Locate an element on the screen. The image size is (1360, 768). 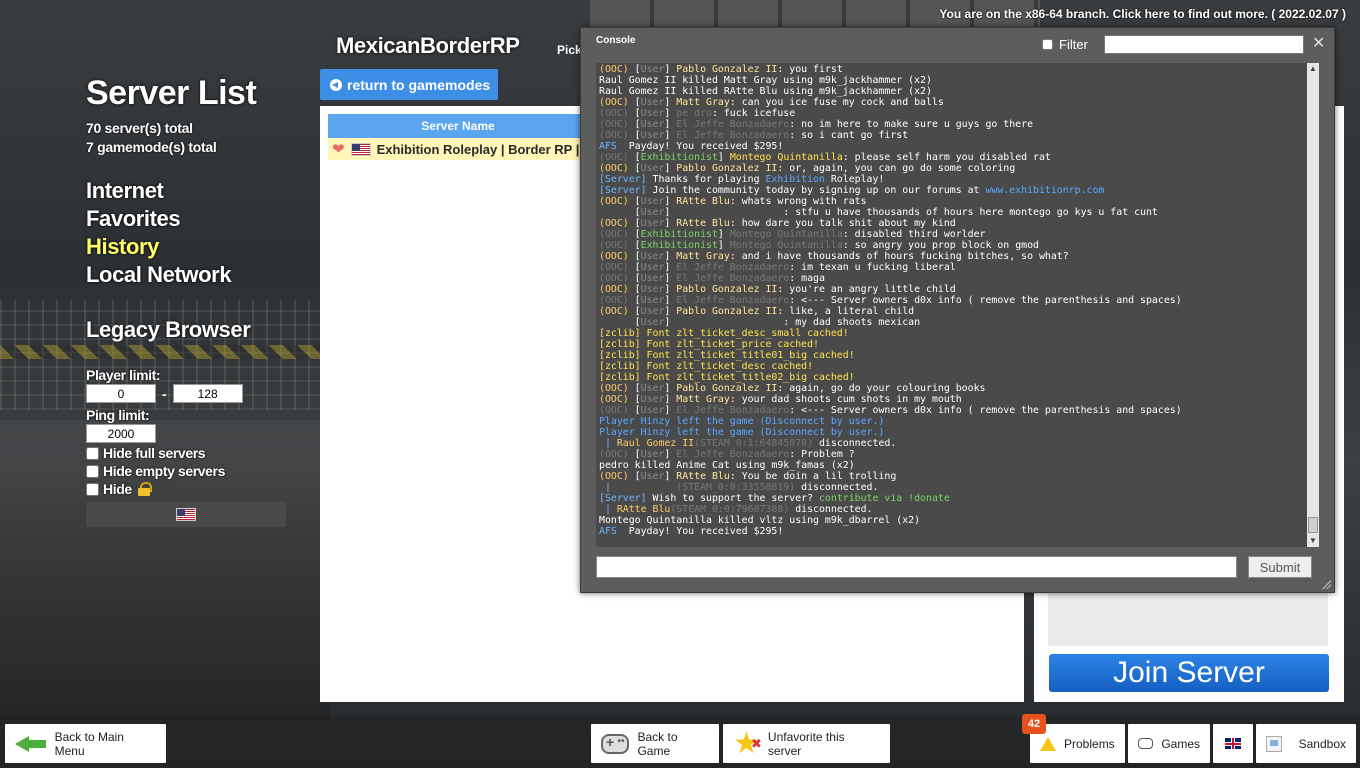
region-filter-button is located at coordinates (186, 514).